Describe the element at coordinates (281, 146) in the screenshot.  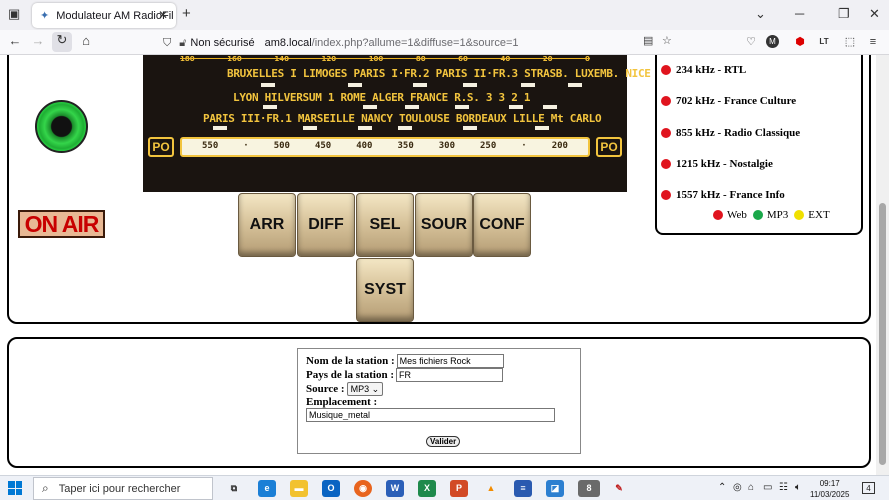
I see `freq-tick: 500` at that location.